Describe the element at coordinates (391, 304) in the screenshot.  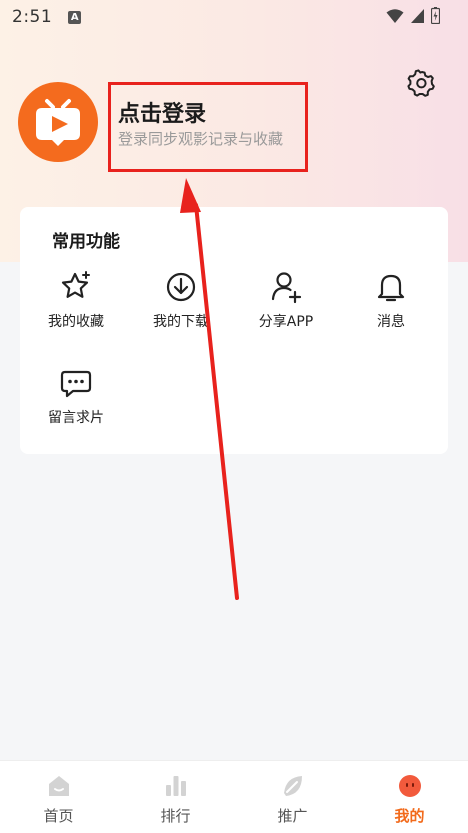
I see `messages-button: 消息` at that location.